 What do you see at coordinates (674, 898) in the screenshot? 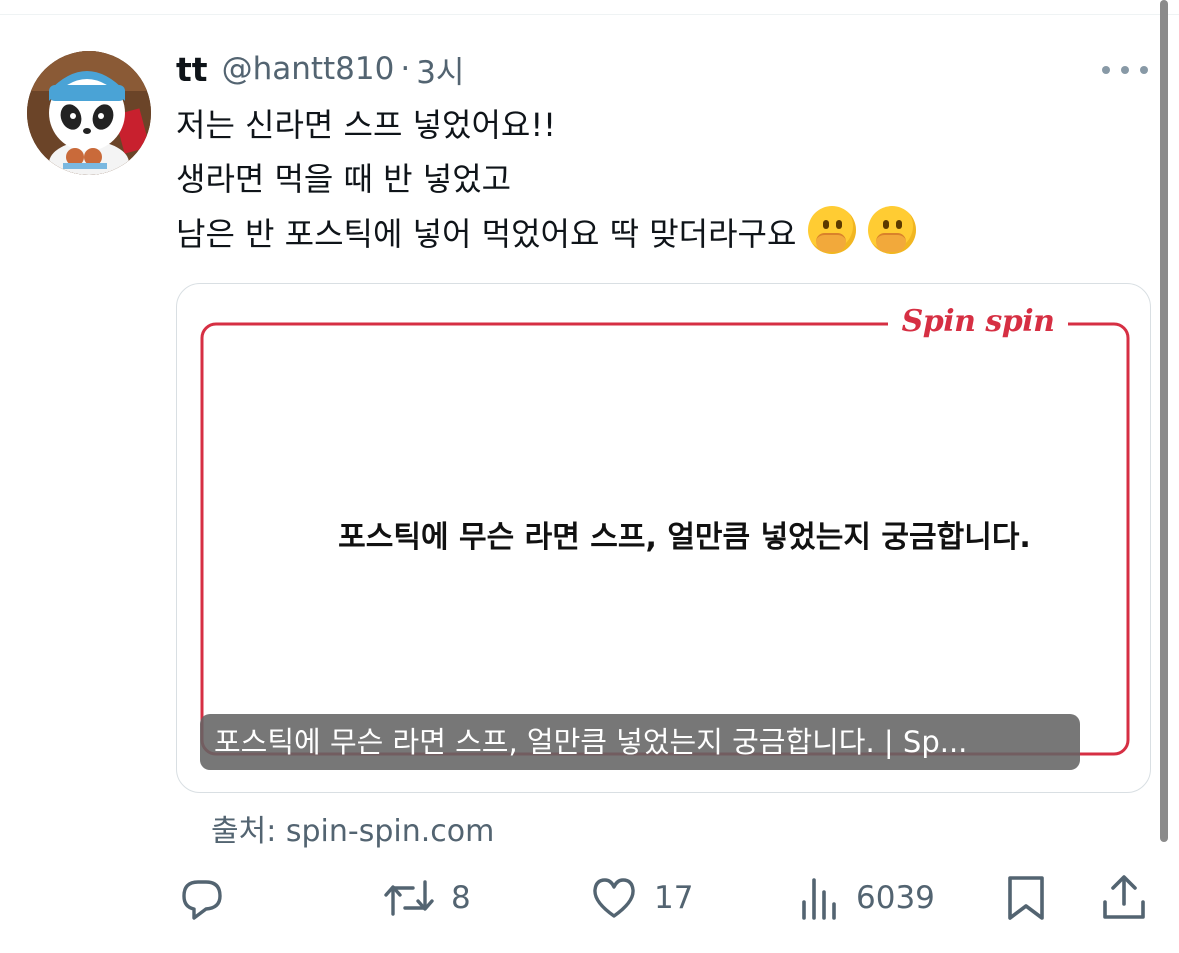
I see `like-count: 17` at bounding box center [674, 898].